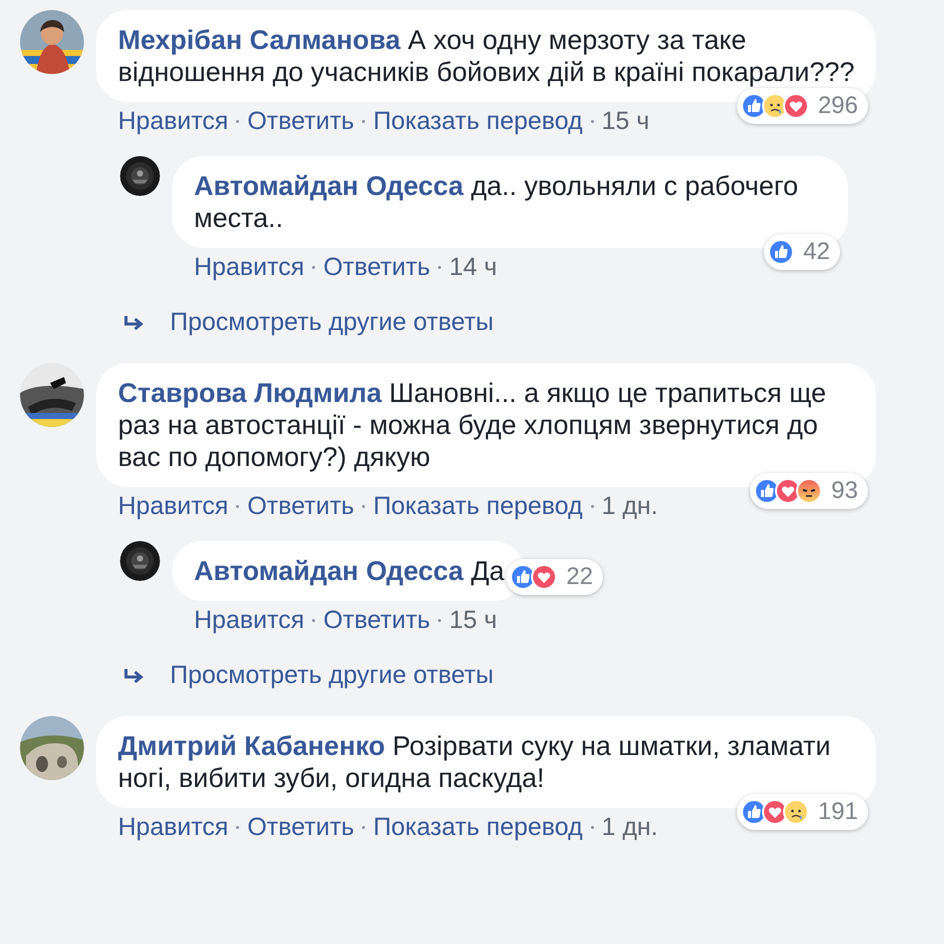 This screenshot has width=944, height=944. Describe the element at coordinates (472, 425) in the screenshot. I see `comment-text: Ставрова Людмила Шановні... а якщо це трапиться ще раз на автостанції - можна буде хлопцям звернутися до вас по допомогу?) дякую` at that location.